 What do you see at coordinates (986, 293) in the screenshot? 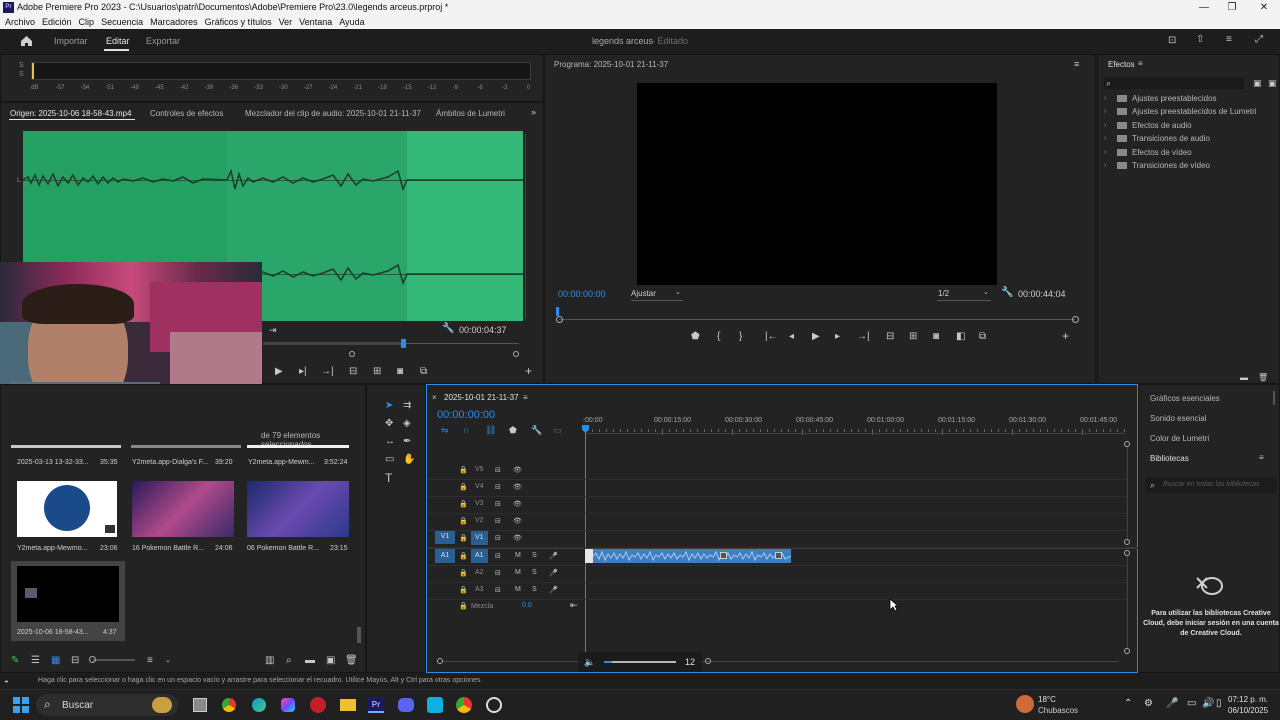
I see `chevron-down-icon: ⌄` at bounding box center [986, 293].